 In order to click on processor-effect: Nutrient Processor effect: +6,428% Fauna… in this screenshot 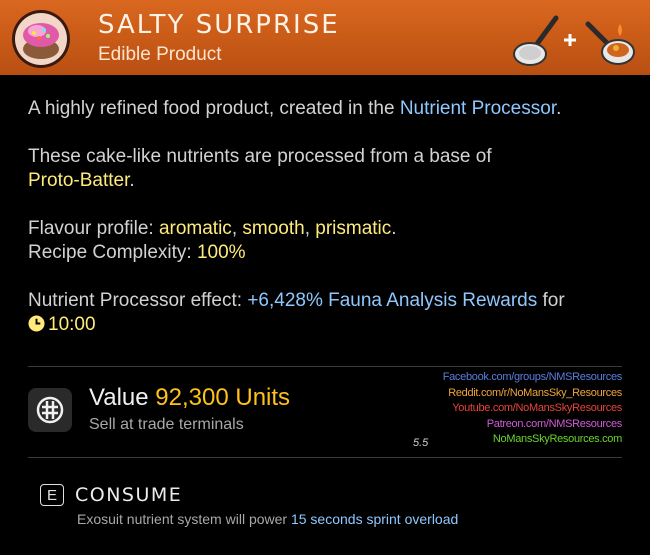, I will do `click(296, 312)`.